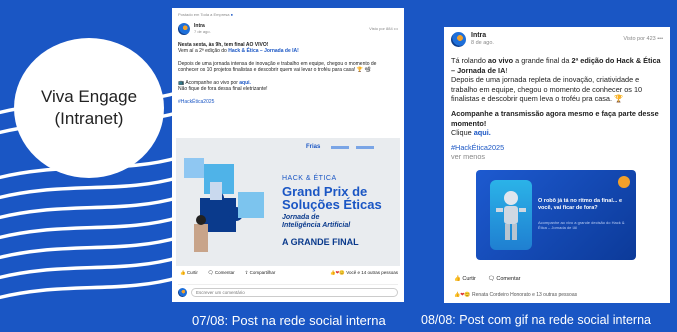 The width and height of the screenshot is (677, 332). What do you see at coordinates (364, 273) in the screenshot?
I see `reaction-summary: 👍❤😊 Você e 14 outras pessoas` at bounding box center [364, 273].